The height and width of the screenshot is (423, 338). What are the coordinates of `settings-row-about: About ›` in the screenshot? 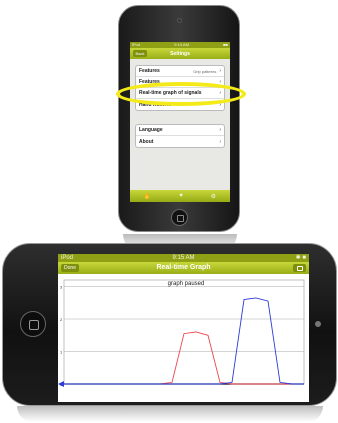 It's located at (180, 141).